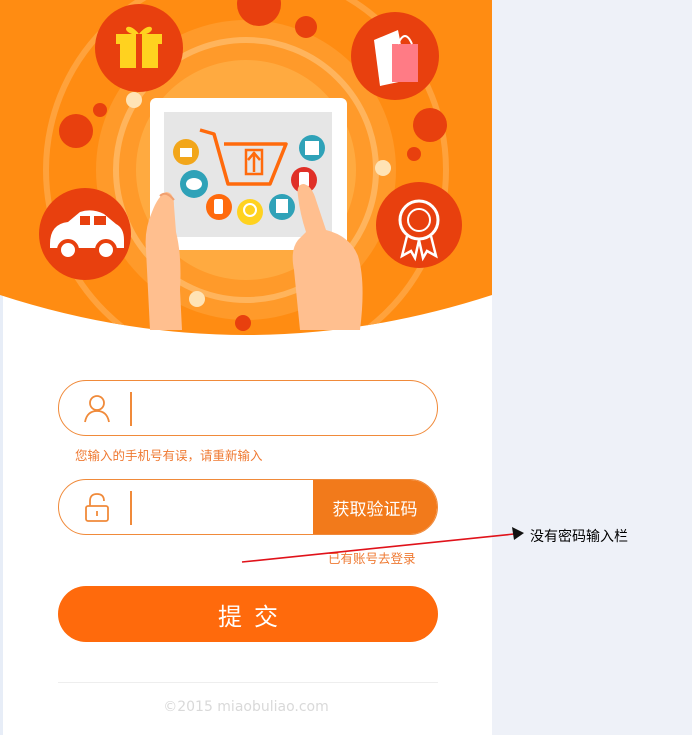 This screenshot has height=735, width=692. Describe the element at coordinates (224, 409) in the screenshot. I see `phone-input` at that location.